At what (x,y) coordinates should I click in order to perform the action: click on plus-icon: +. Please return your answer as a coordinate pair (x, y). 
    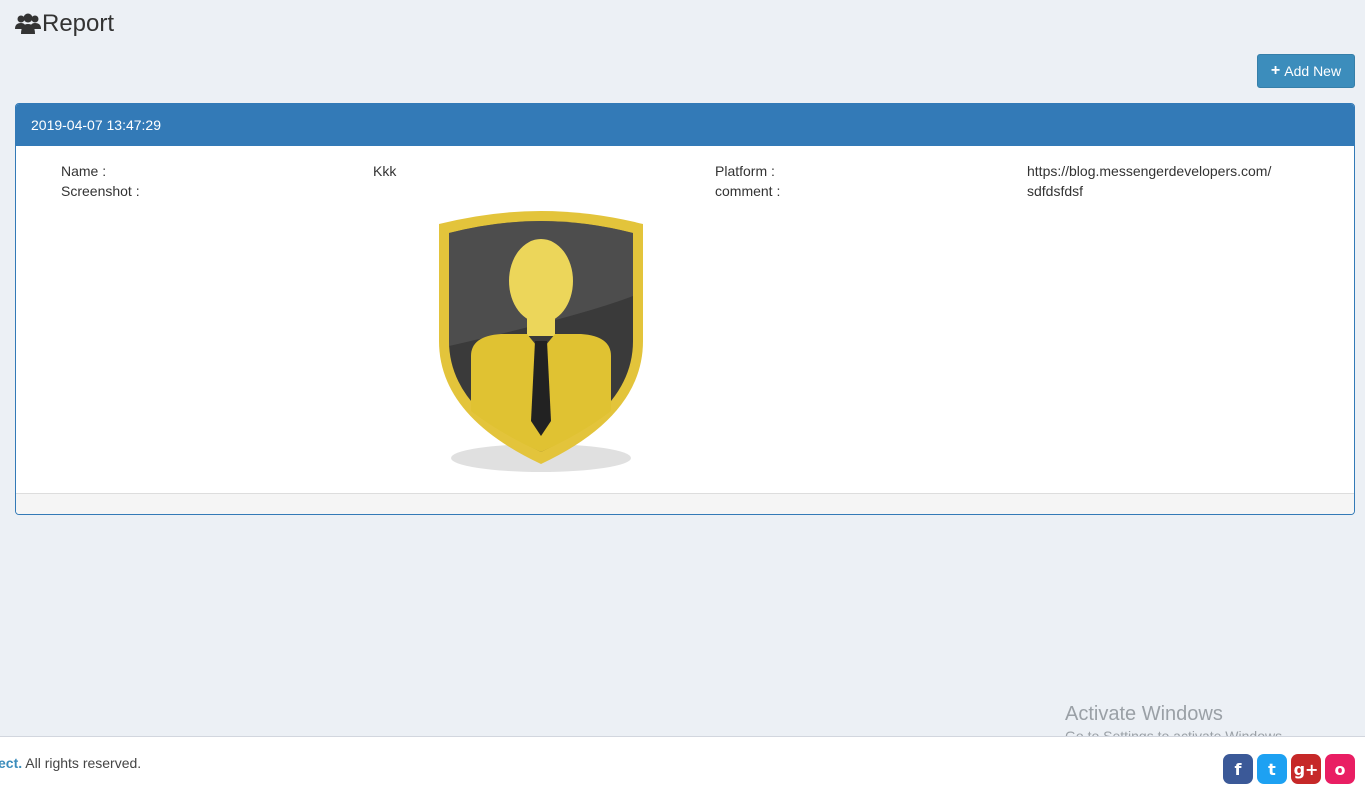
    Looking at the image, I should click on (1275, 70).